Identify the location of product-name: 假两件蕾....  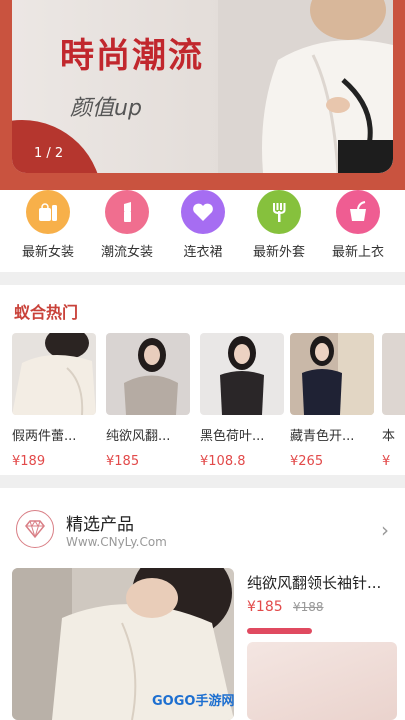
(44, 436).